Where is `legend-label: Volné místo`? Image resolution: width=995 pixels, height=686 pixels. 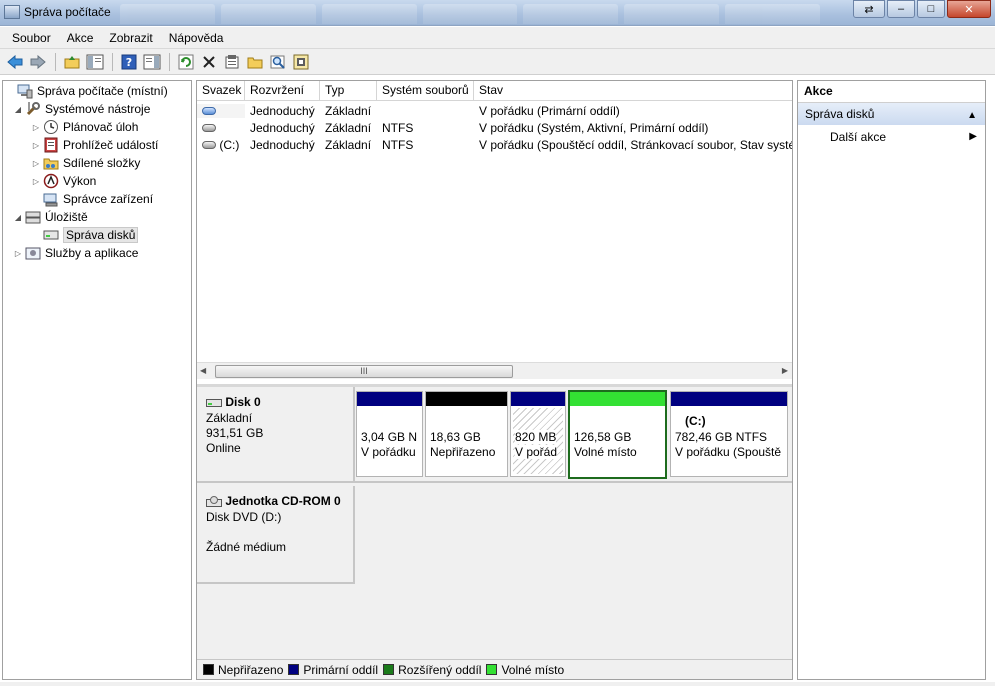
legend-label: Volné místo is located at coordinates (533, 669).